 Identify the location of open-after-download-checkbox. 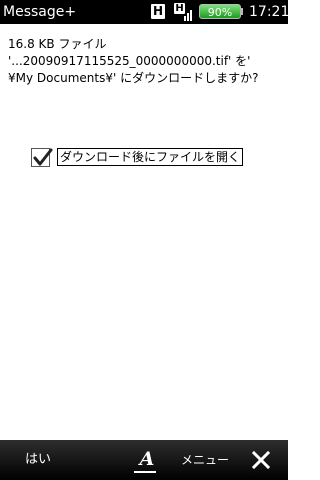
(42, 157).